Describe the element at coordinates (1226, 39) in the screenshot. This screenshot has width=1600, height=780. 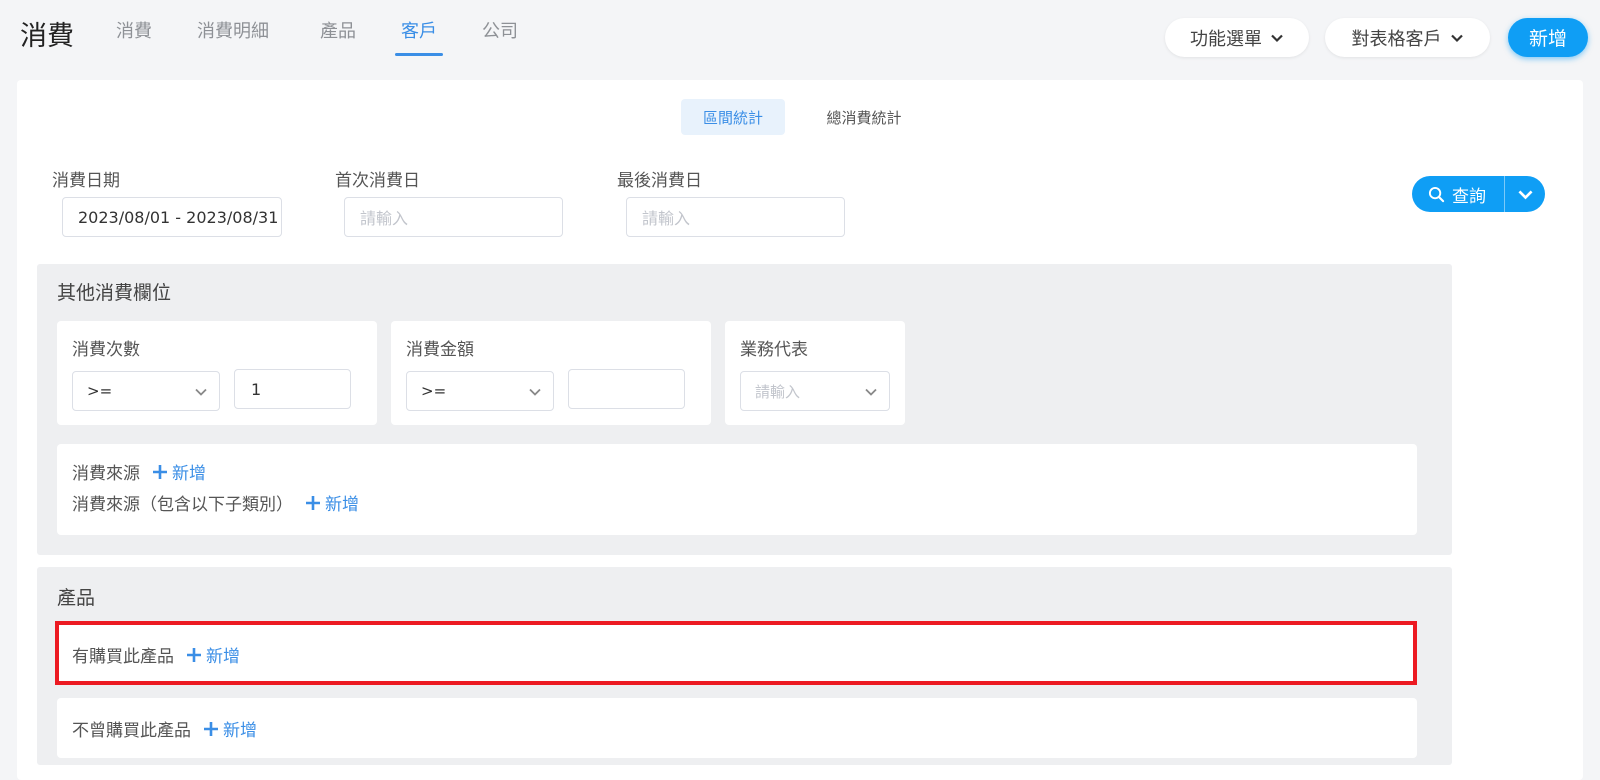
I see `function-menu-label: 功能選單` at that location.